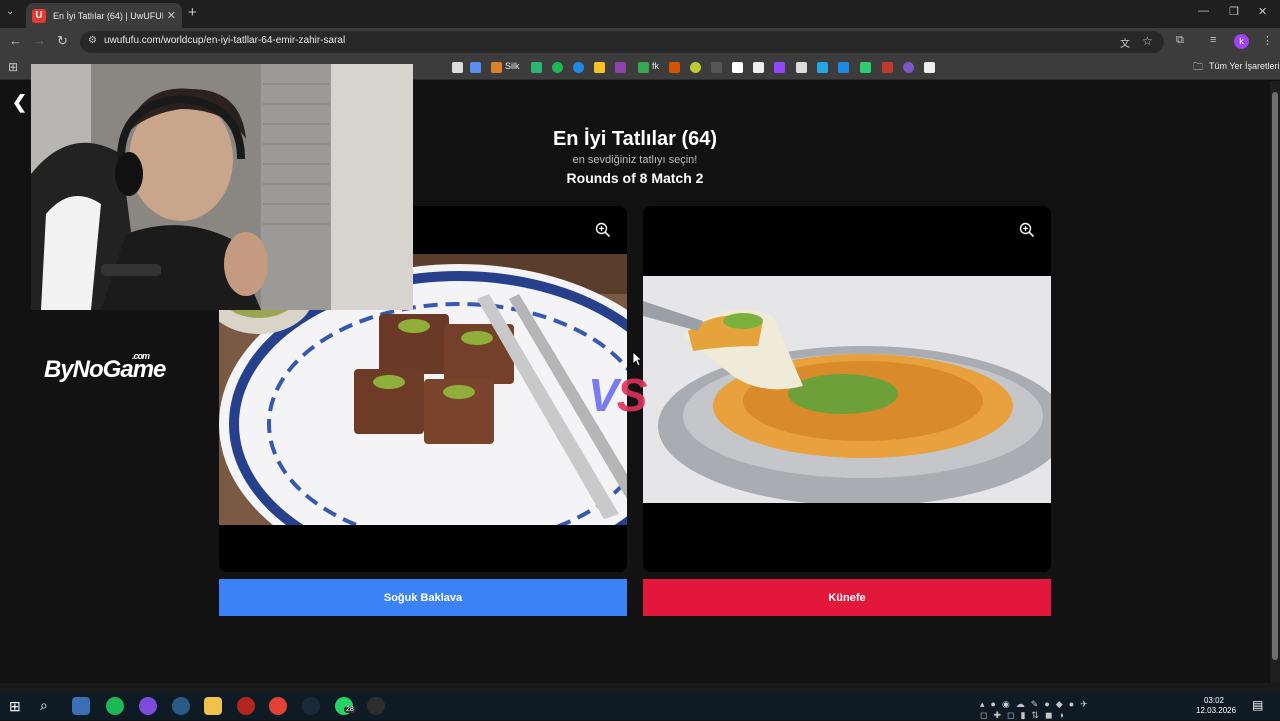 The image size is (1280, 721). Describe the element at coordinates (81, 706) in the screenshot. I see `task-view-icon` at that location.